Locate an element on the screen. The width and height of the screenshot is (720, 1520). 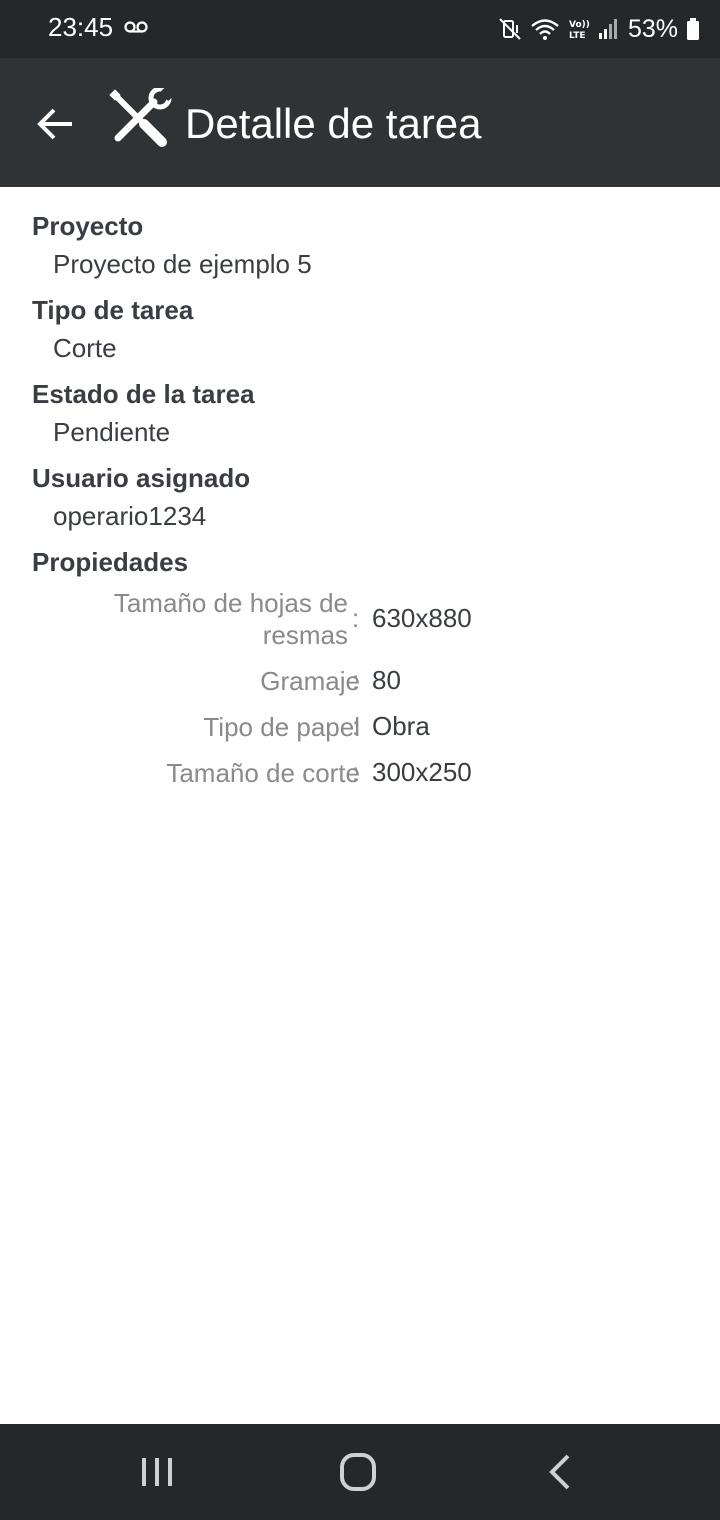
status-time: 23:45 is located at coordinates (81, 27).